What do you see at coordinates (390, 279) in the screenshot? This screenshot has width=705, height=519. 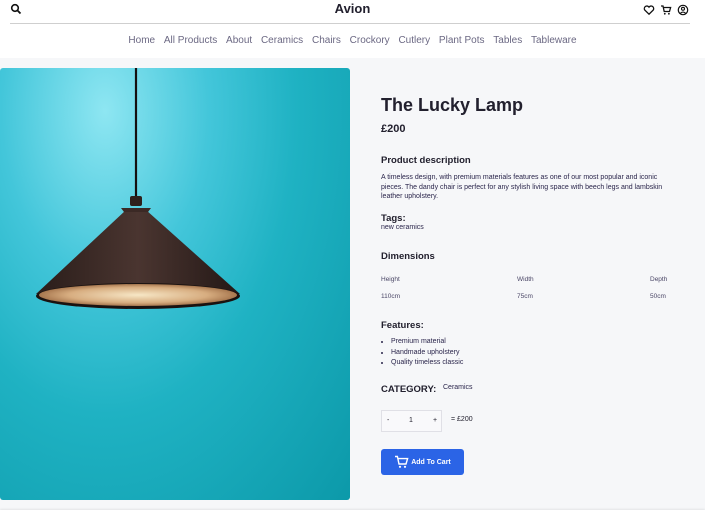 I see `dimension-label-height: Height` at bounding box center [390, 279].